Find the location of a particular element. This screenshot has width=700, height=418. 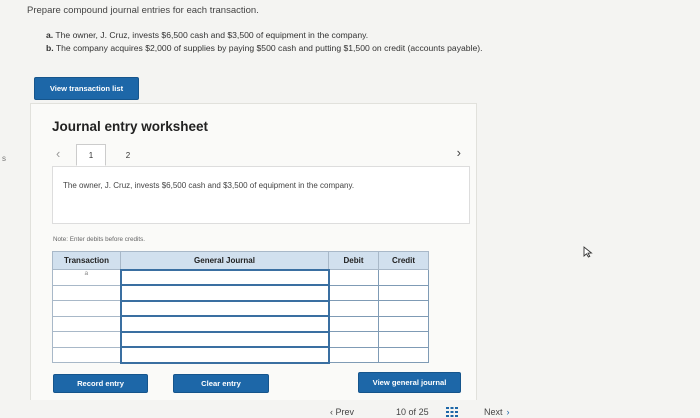

next-label: Next is located at coordinates (493, 412).